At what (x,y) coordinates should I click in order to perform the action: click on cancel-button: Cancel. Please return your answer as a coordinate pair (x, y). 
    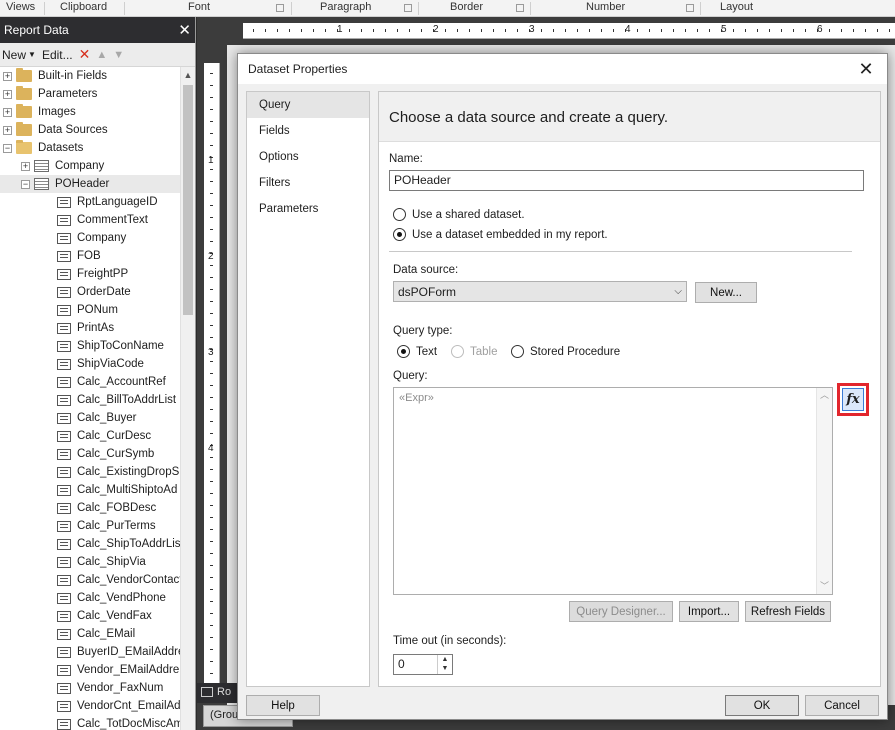
    Looking at the image, I should click on (842, 705).